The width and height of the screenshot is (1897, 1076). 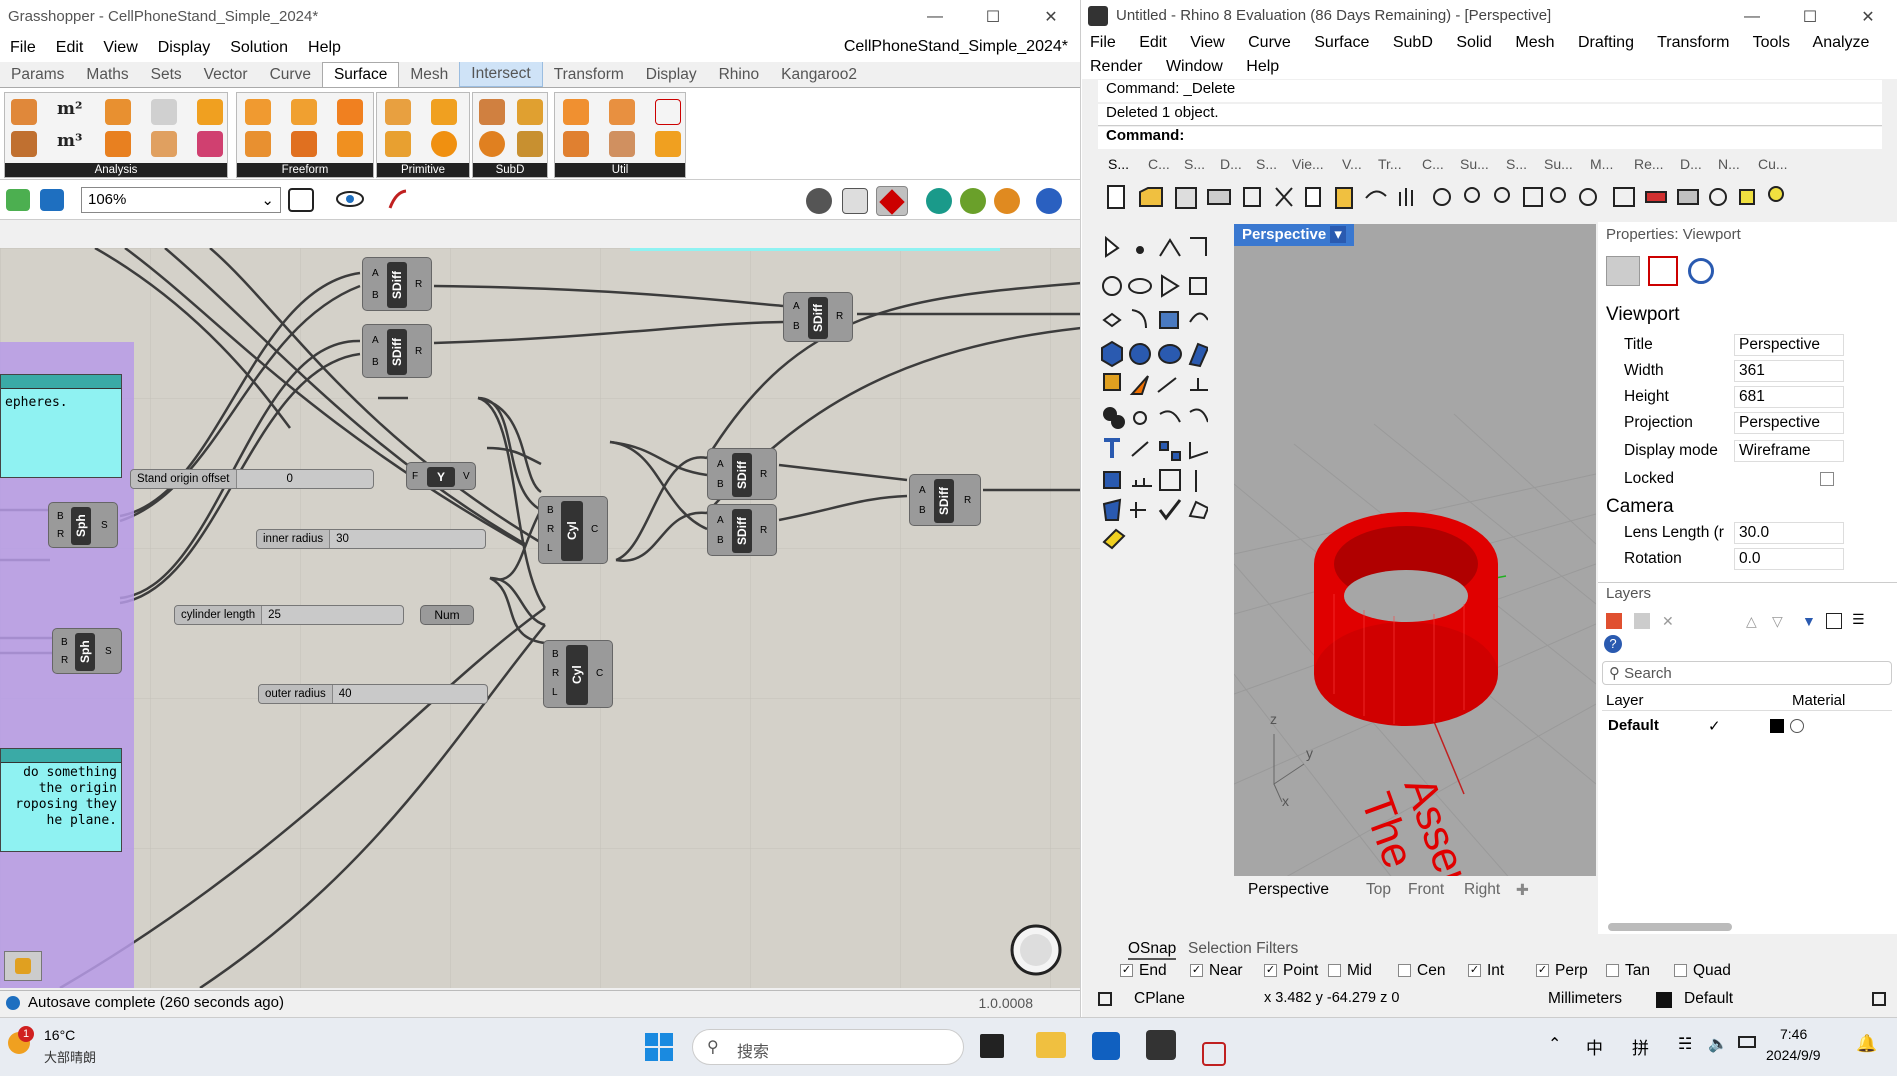 What do you see at coordinates (1752, 16) in the screenshot?
I see `minimize-icon: —` at bounding box center [1752, 16].